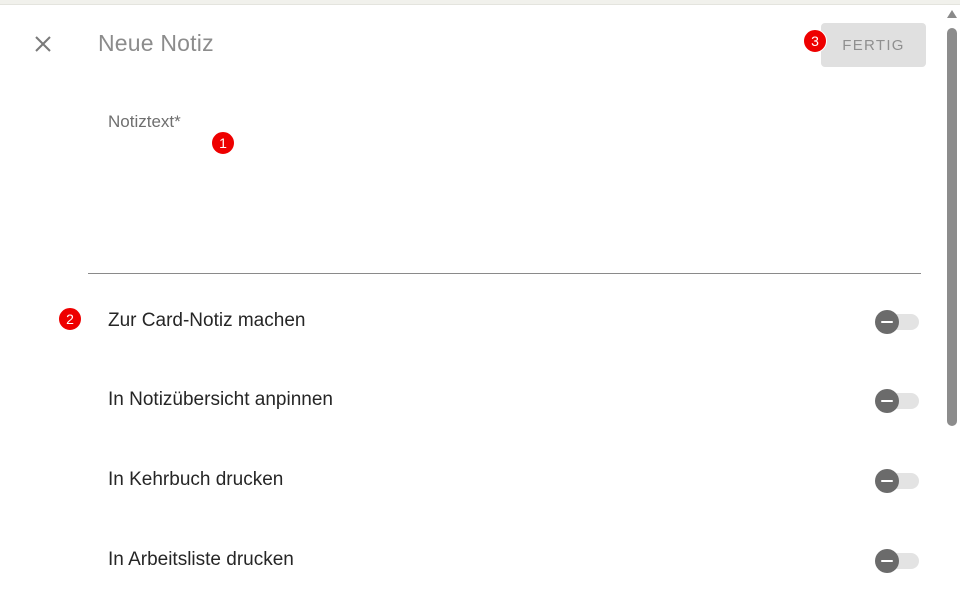 Image resolution: width=960 pixels, height=614 pixels. What do you see at coordinates (504, 560) in the screenshot?
I see `option-row-print-worklist: In Arbeitsliste drucken` at bounding box center [504, 560].